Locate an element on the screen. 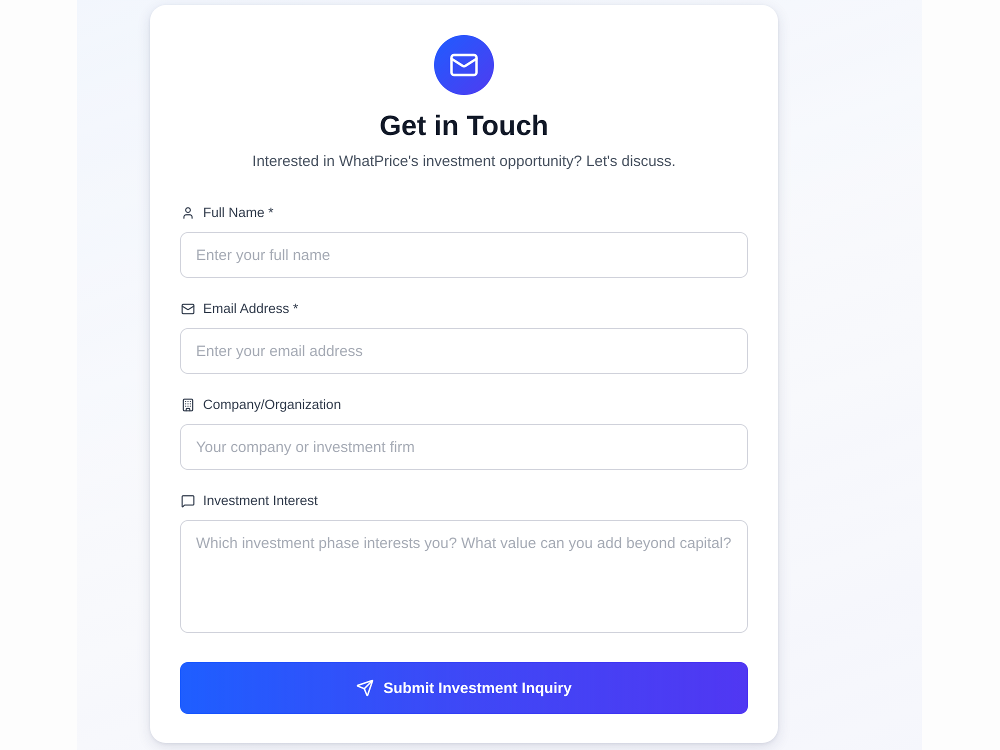 This screenshot has height=750, width=1000. send-icon is located at coordinates (365, 688).